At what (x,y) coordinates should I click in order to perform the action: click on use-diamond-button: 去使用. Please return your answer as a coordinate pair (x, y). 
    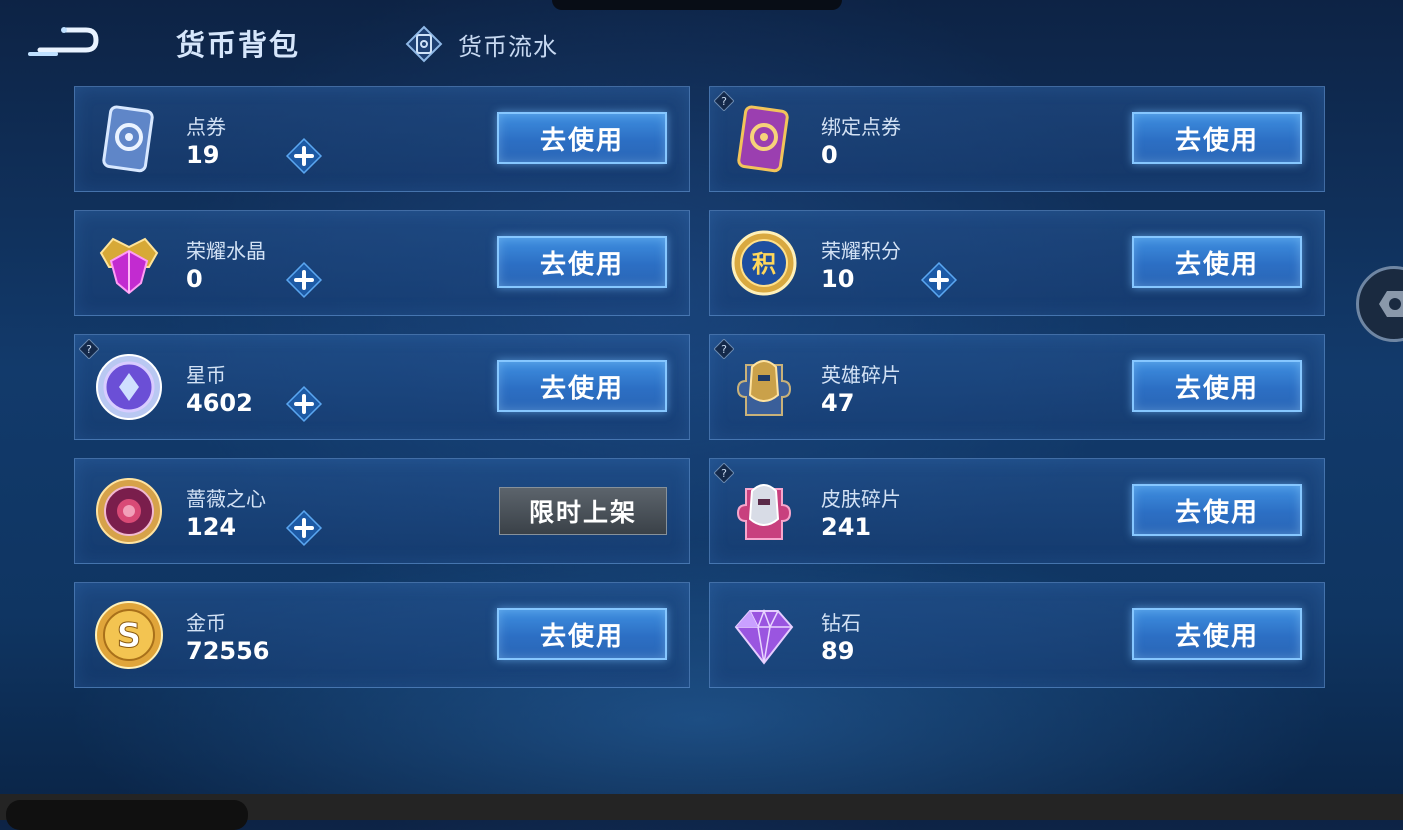
    Looking at the image, I should click on (1217, 634).